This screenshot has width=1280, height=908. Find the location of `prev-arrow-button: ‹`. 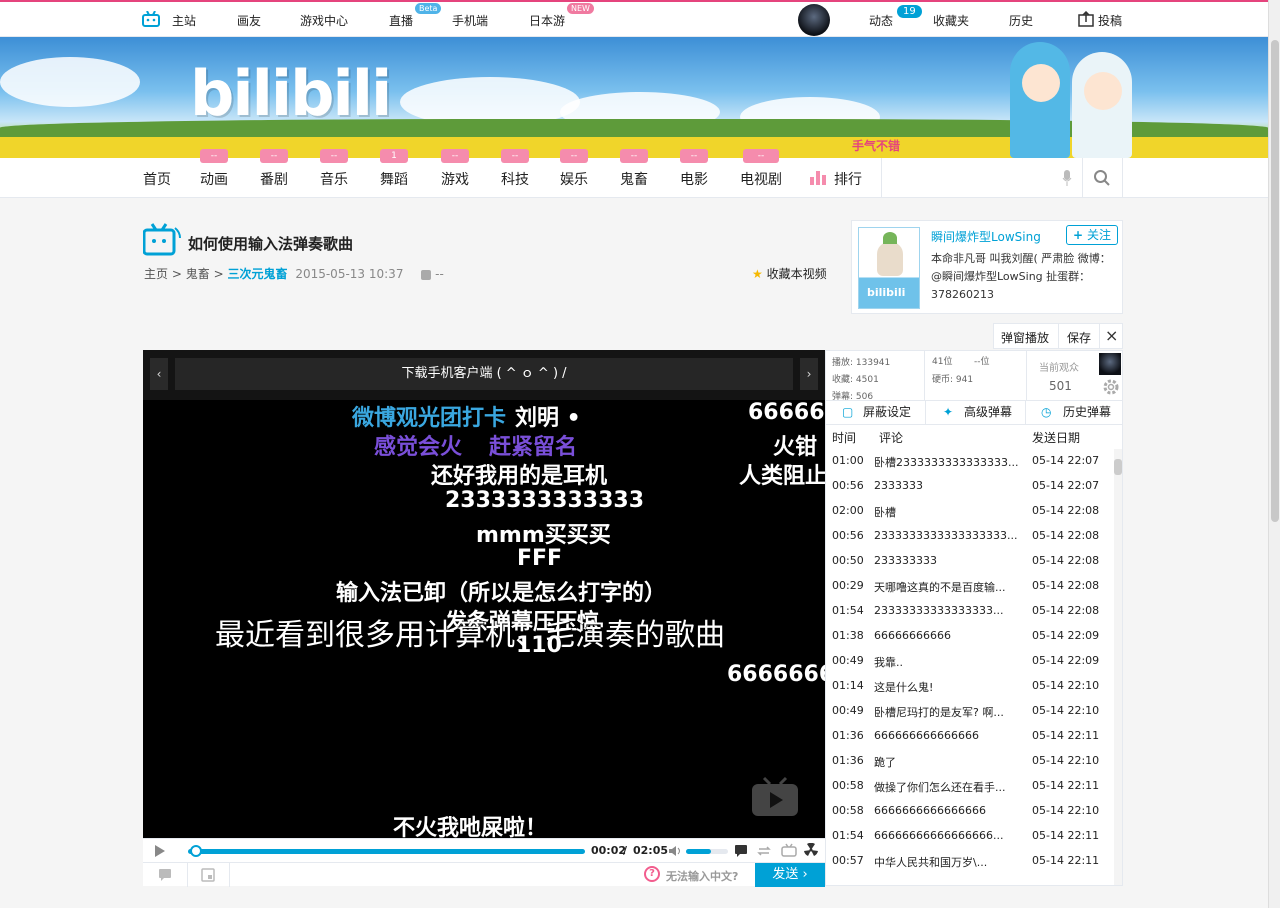

prev-arrow-button: ‹ is located at coordinates (159, 374).